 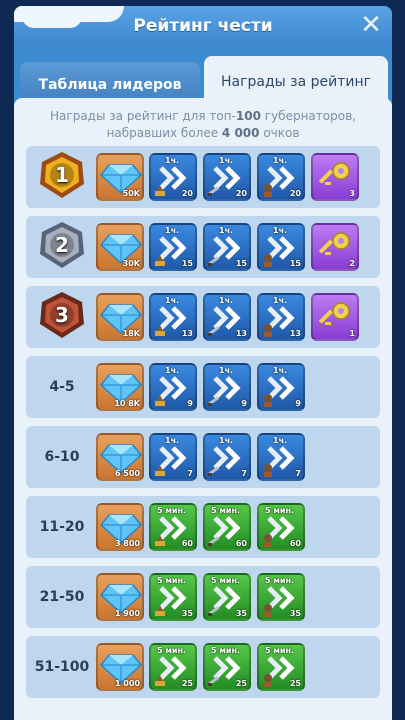 What do you see at coordinates (281, 457) in the screenshot?
I see `speedup-research: 1ч. 7` at bounding box center [281, 457].